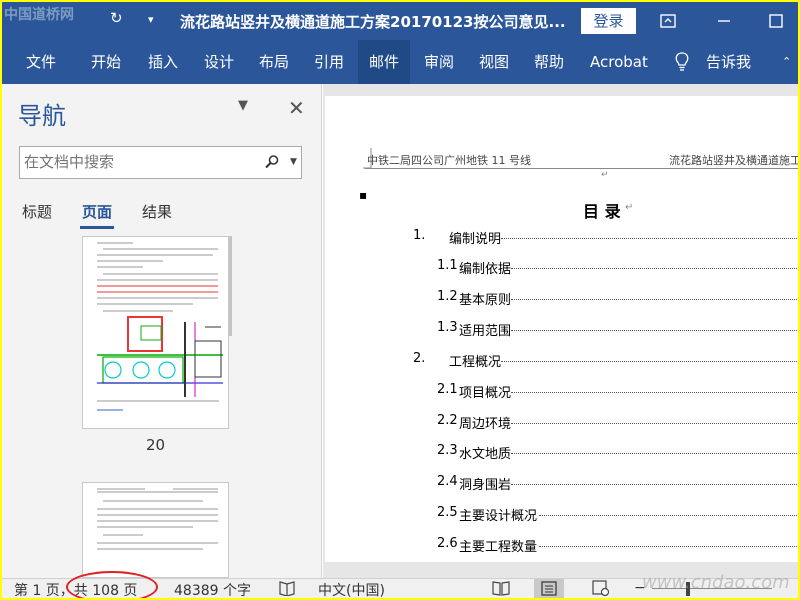 The width and height of the screenshot is (800, 600). Describe the element at coordinates (498, 547) in the screenshot. I see `toc-text: 主要工程数量` at that location.